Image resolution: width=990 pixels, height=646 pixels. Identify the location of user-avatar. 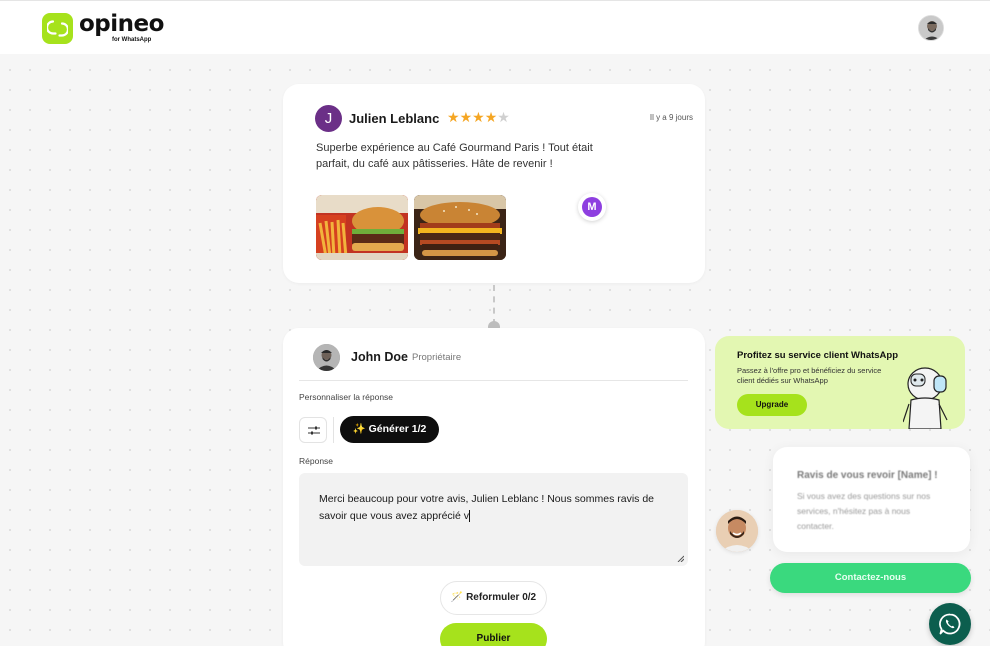
(931, 28).